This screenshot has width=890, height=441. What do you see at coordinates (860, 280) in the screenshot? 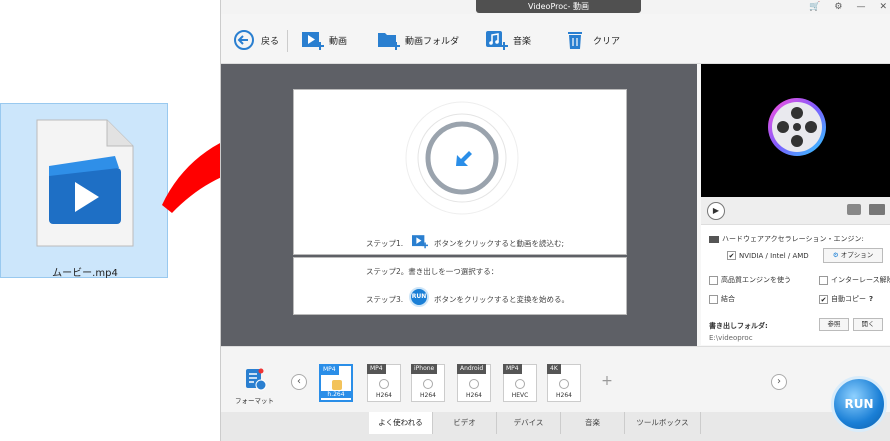
I see `deinterlace-label: インターレース解除` at bounding box center [860, 280].